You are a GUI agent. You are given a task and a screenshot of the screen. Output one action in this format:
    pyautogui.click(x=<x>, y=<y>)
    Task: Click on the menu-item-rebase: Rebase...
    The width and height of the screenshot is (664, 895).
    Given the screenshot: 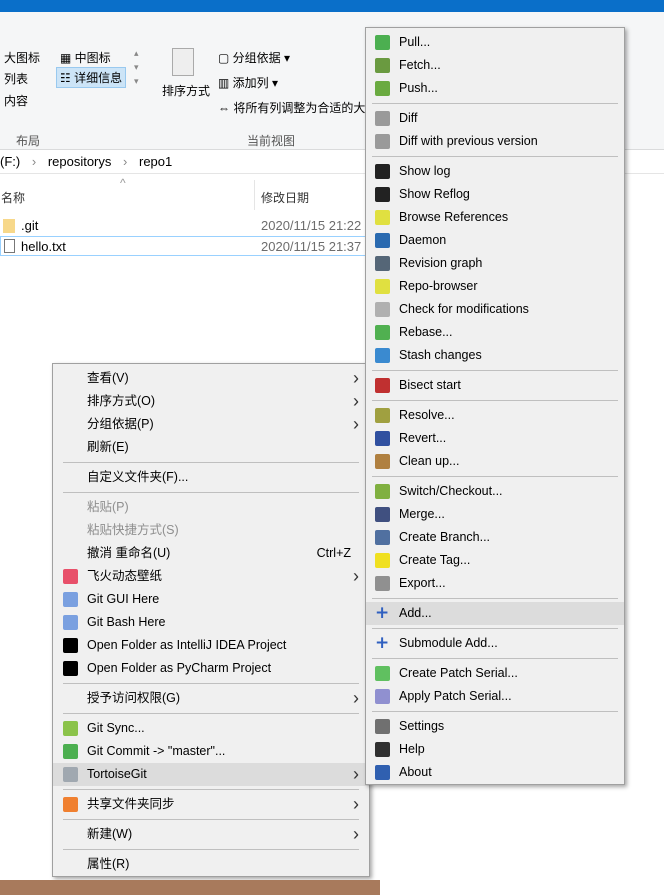 What is the action you would take?
    pyautogui.click(x=495, y=332)
    